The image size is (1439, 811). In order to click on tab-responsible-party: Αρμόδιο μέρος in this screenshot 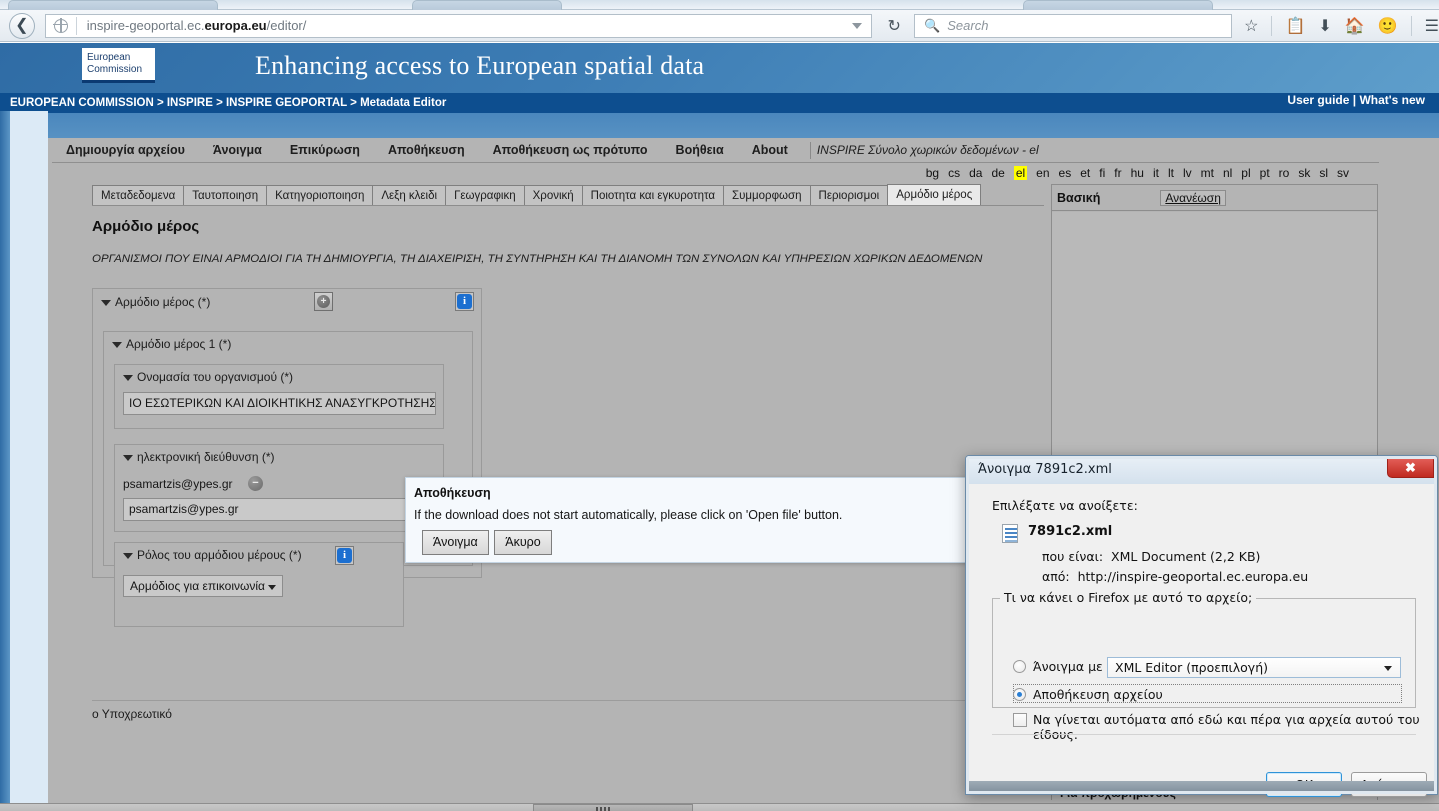, I will do `click(934, 195)`.